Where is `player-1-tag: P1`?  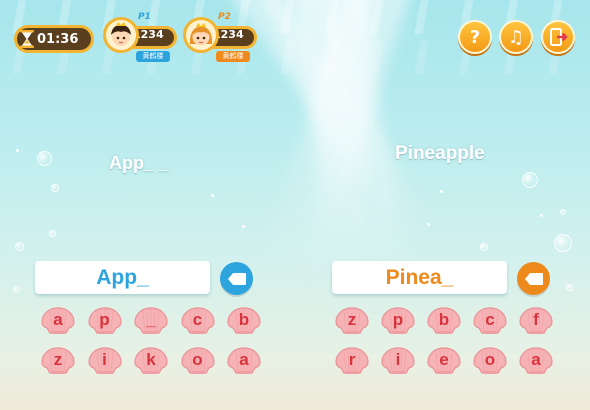 player-1-tag: P1 is located at coordinates (144, 17).